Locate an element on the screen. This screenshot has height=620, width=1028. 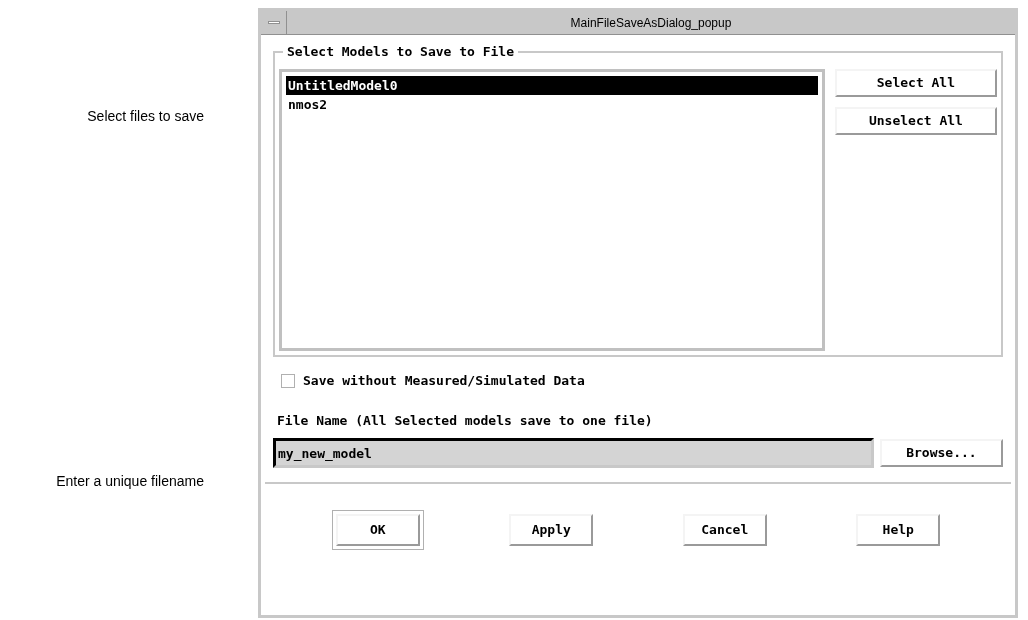
dialog-button: OK is located at coordinates (377, 530).